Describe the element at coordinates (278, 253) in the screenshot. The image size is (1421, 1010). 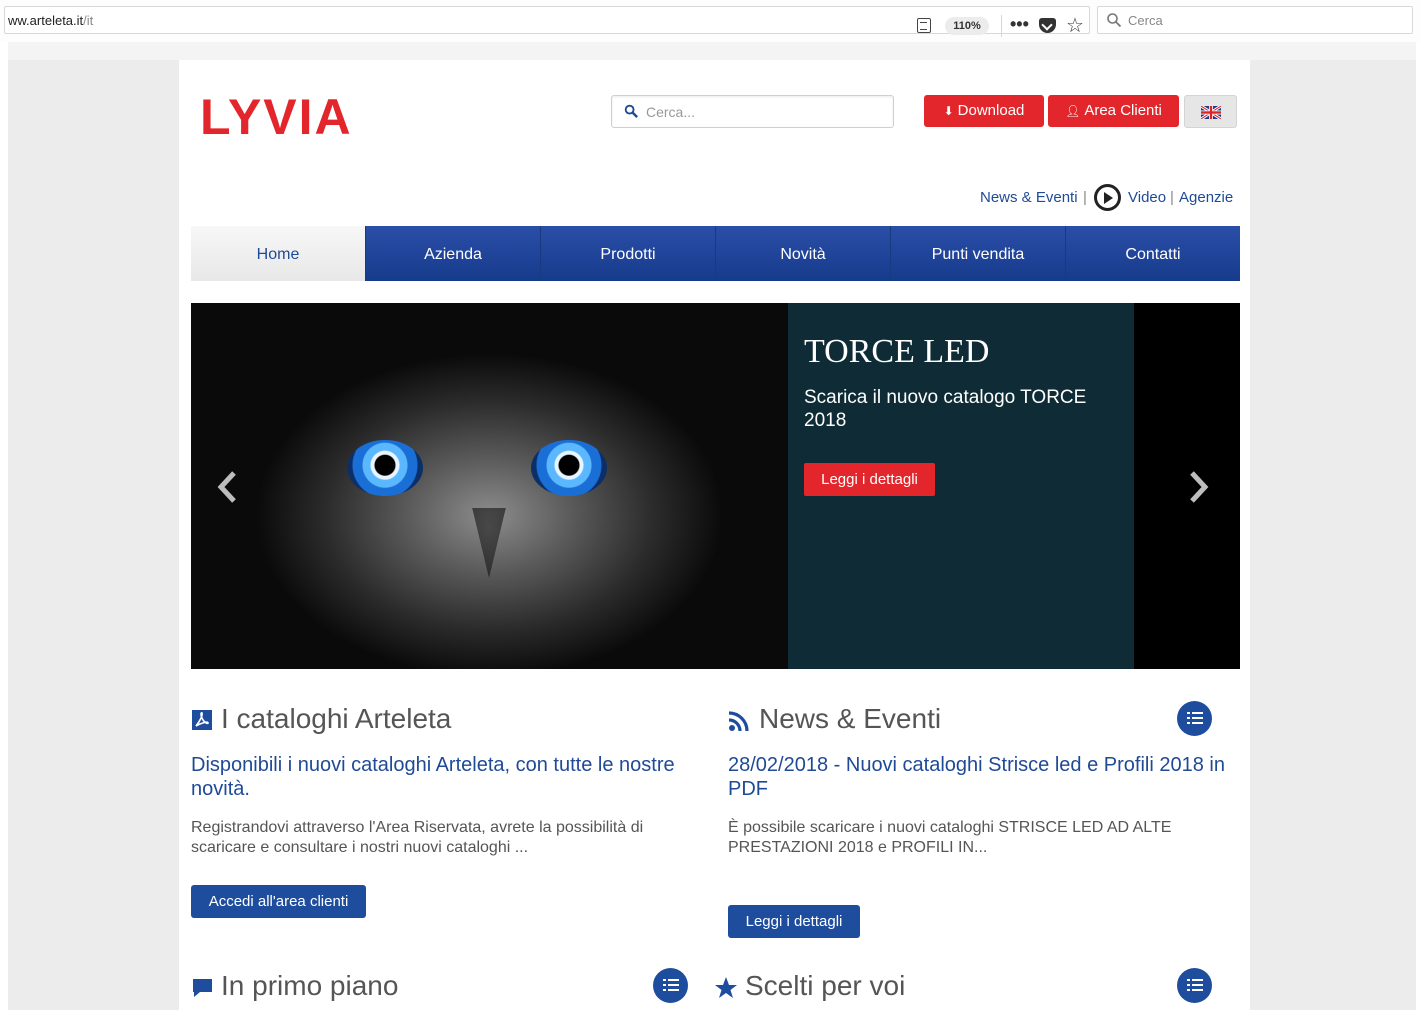
I see `nav-item-home: Home` at that location.